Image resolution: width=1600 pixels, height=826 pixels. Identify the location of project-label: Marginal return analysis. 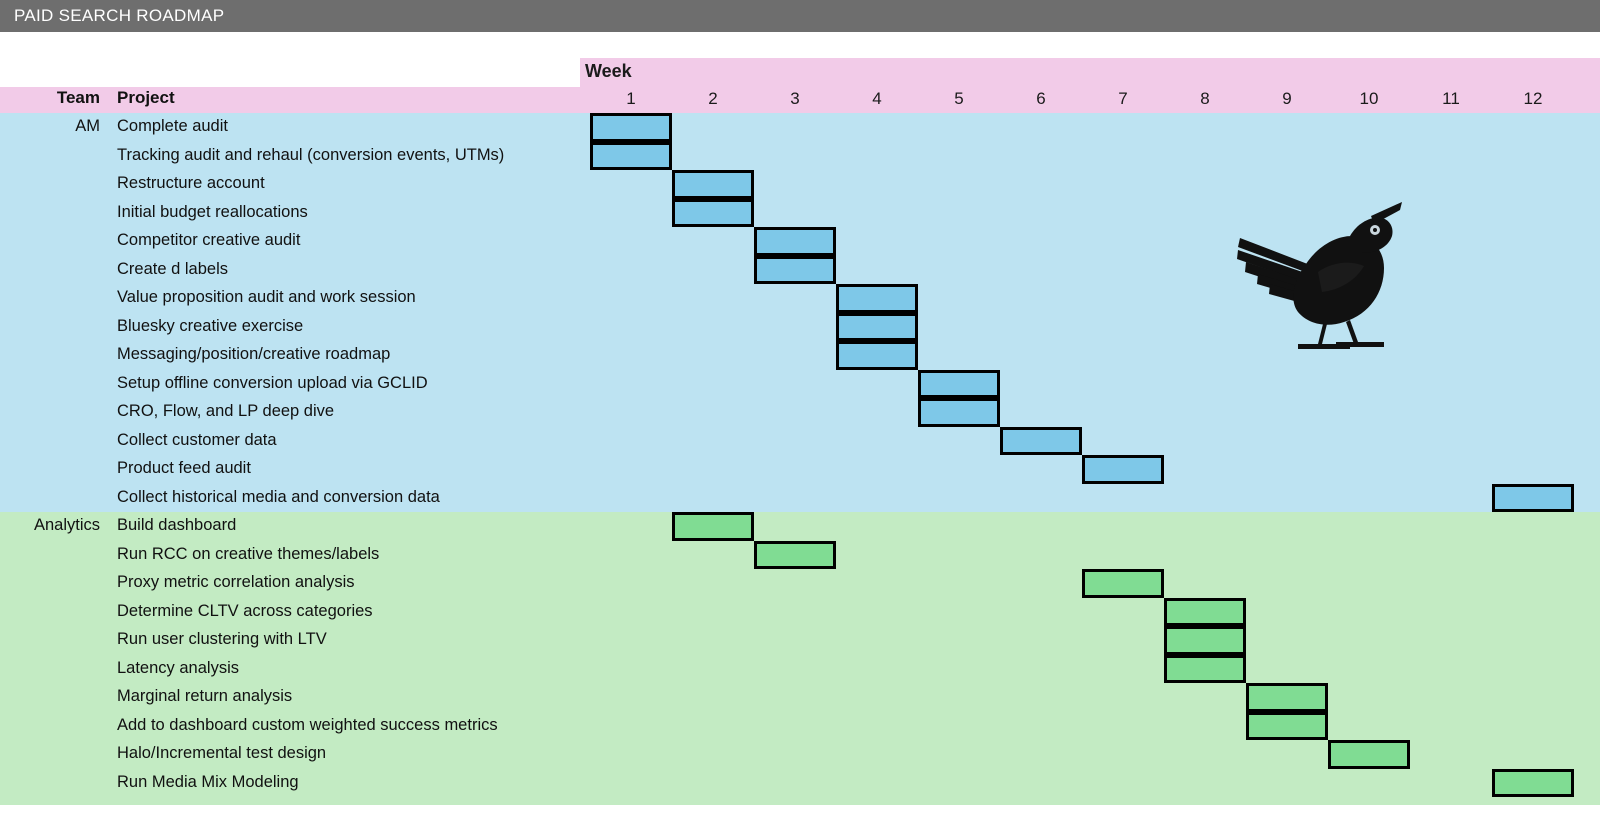
(205, 696).